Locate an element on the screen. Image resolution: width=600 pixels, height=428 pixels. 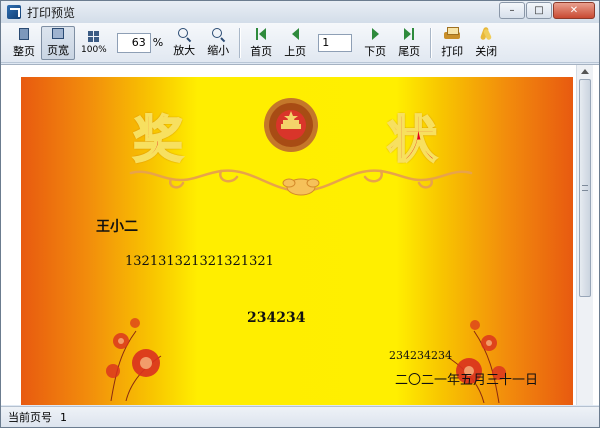
prev-page-button: 上页 is located at coordinates (295, 43).